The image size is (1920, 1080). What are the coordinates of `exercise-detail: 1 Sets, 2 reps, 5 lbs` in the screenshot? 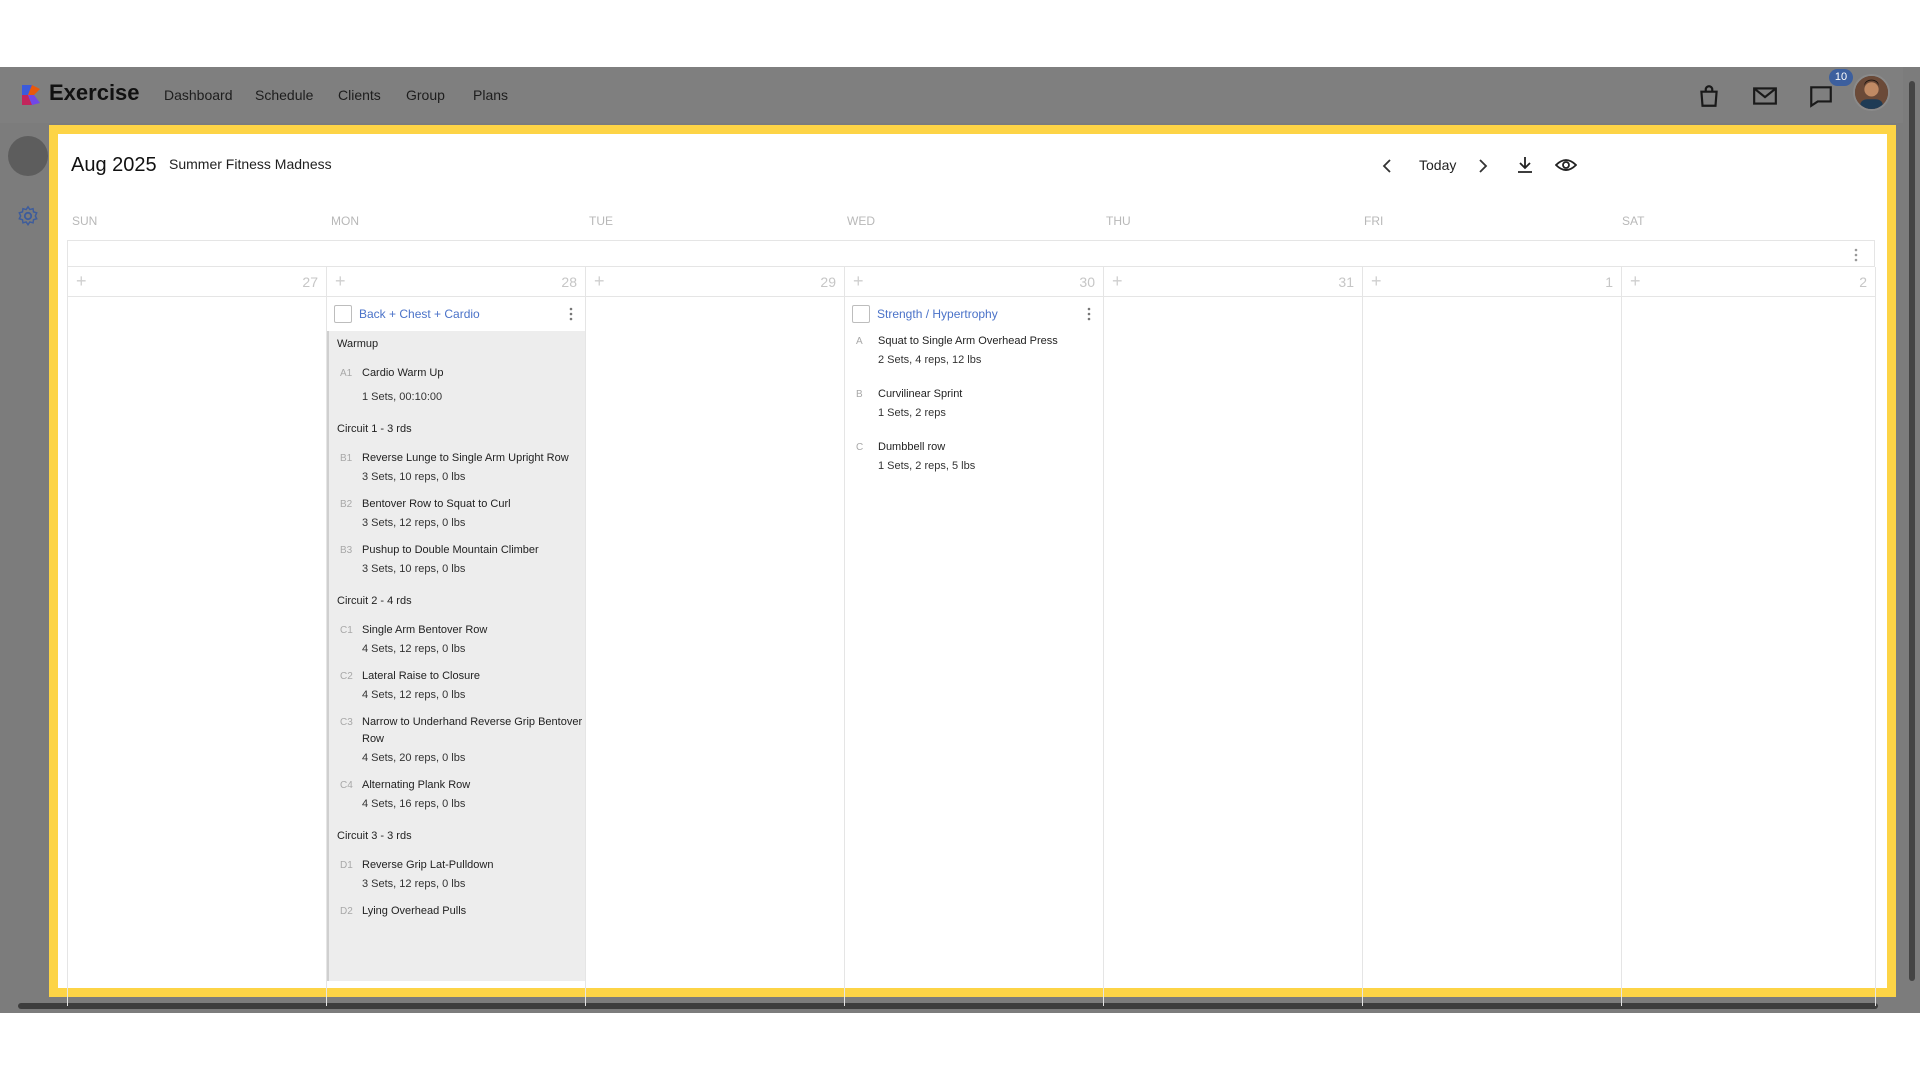 It's located at (927, 466).